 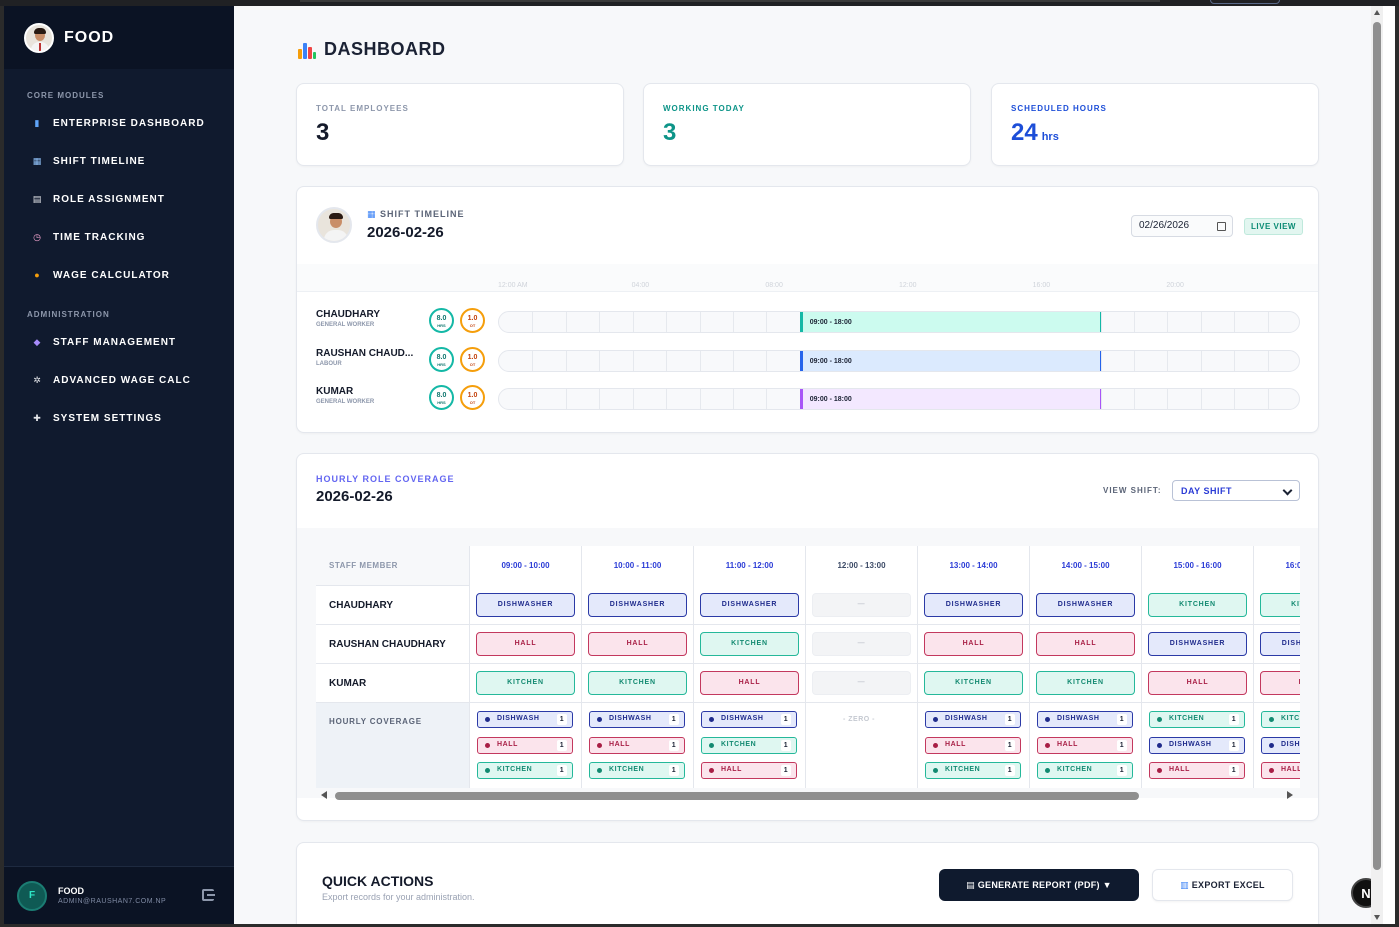 I want to click on vertical-scrollbar, so click(x=1377, y=465).